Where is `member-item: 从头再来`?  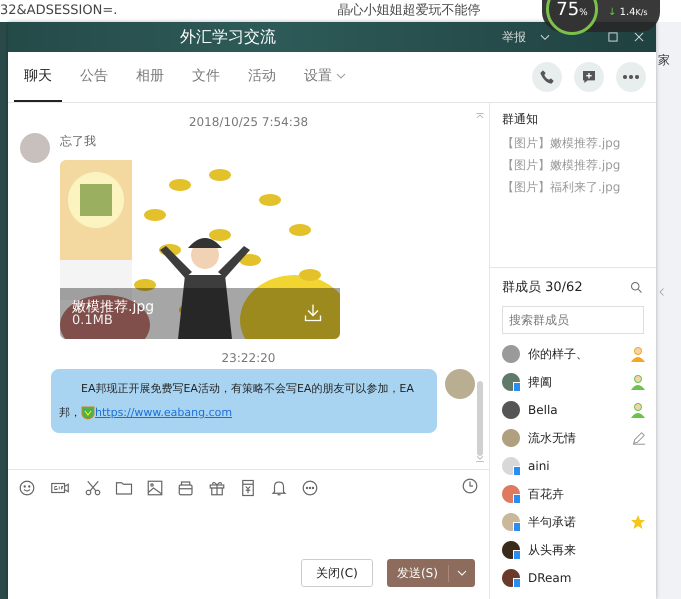 member-item: 从头再来 is located at coordinates (573, 550).